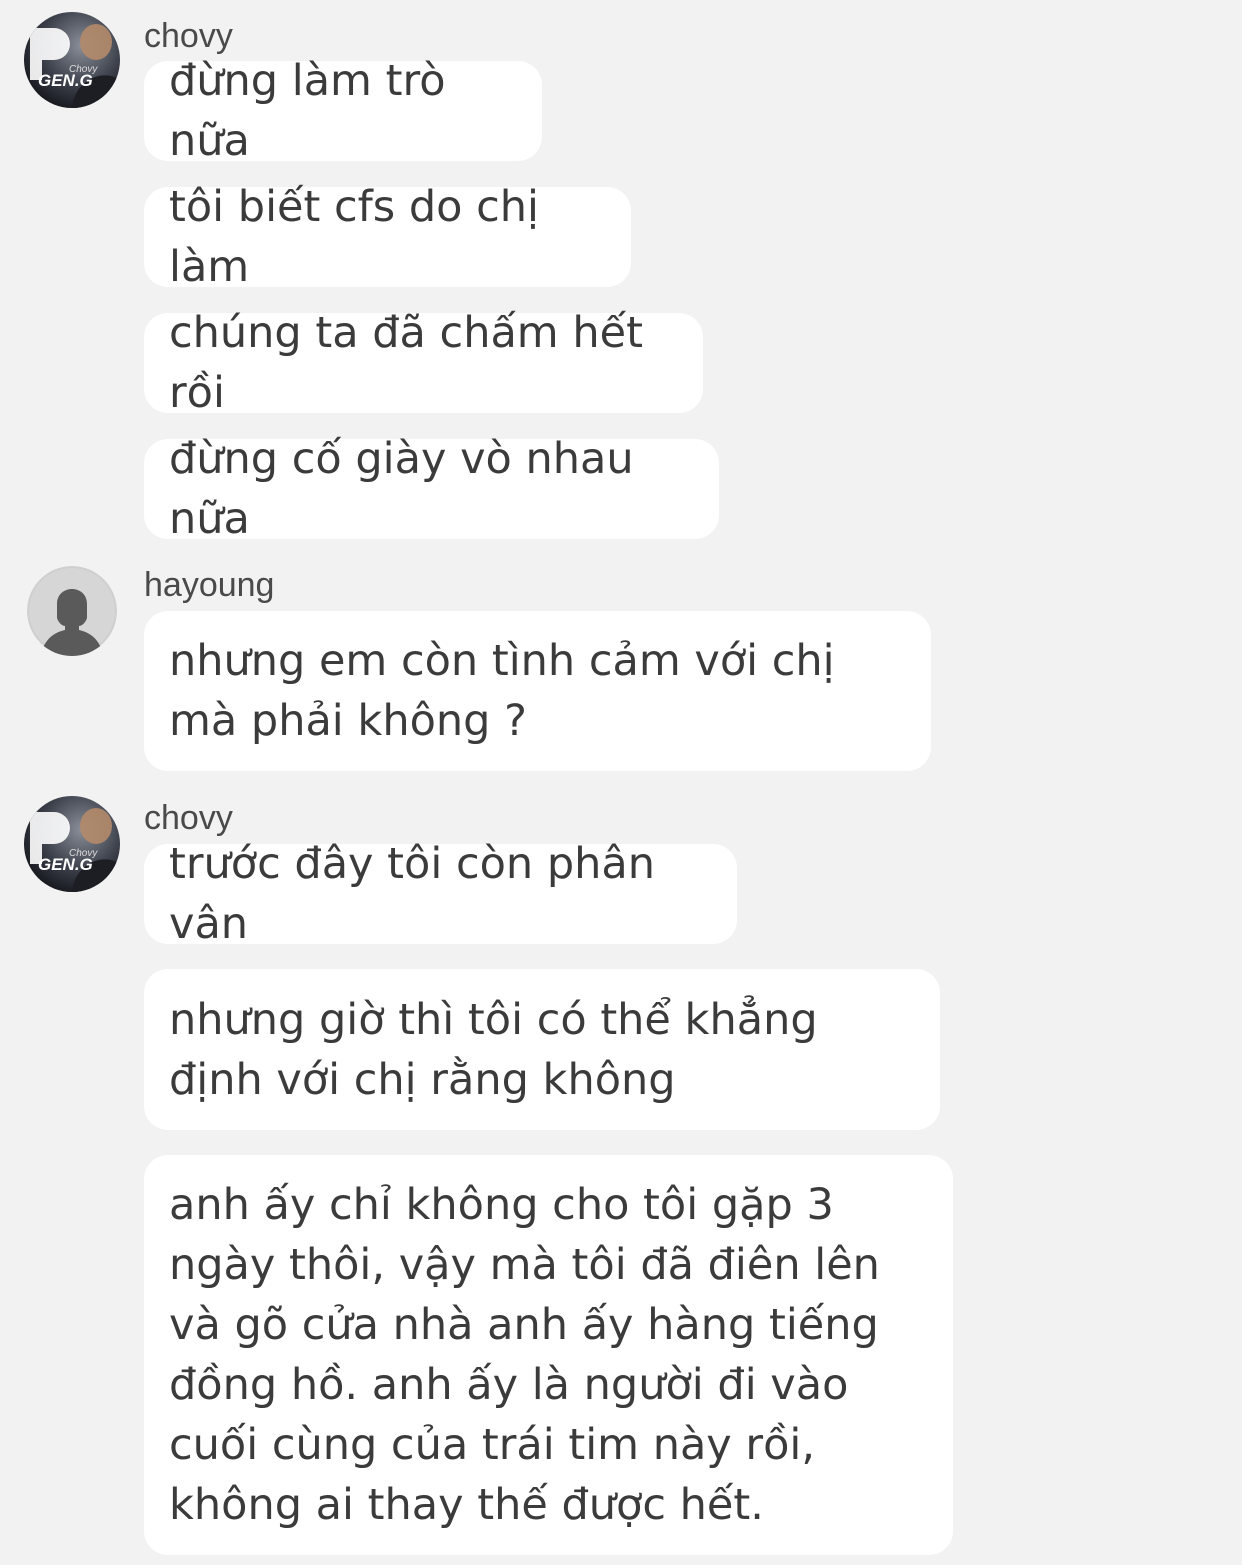 This screenshot has width=1242, height=1565. What do you see at coordinates (72, 611) in the screenshot?
I see `default-person-avatar-icon` at bounding box center [72, 611].